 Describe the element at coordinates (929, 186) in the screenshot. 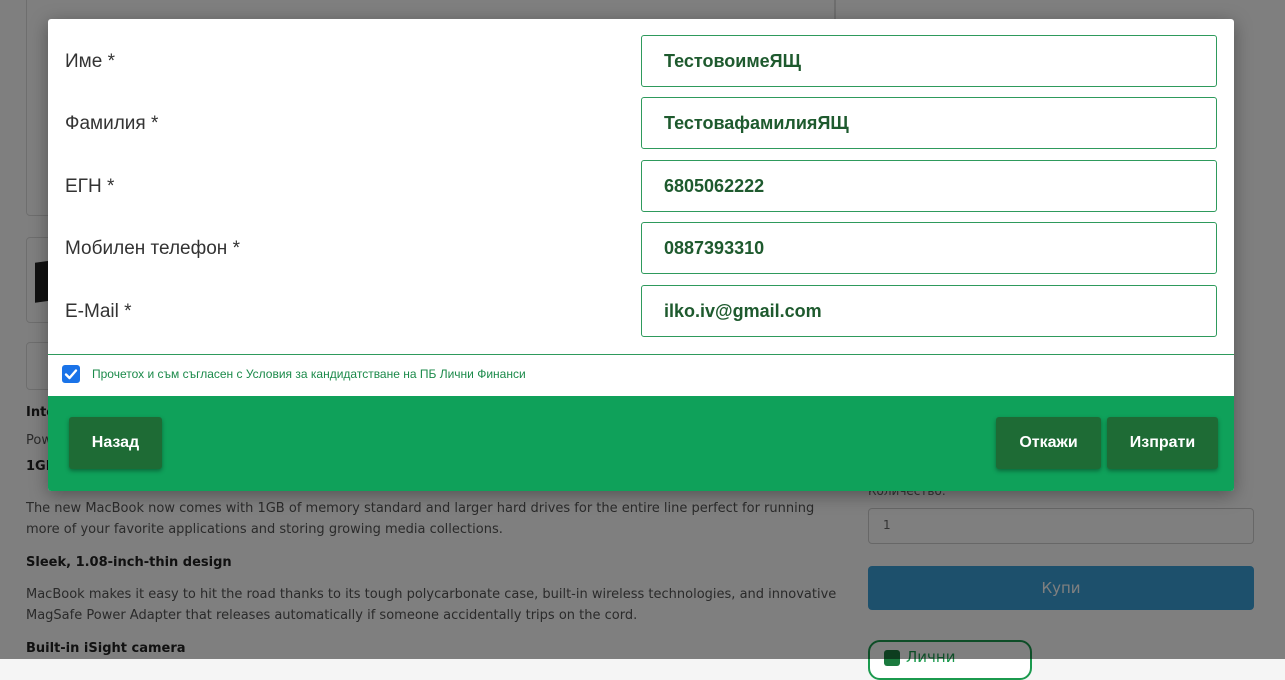

I see `egn-input` at that location.